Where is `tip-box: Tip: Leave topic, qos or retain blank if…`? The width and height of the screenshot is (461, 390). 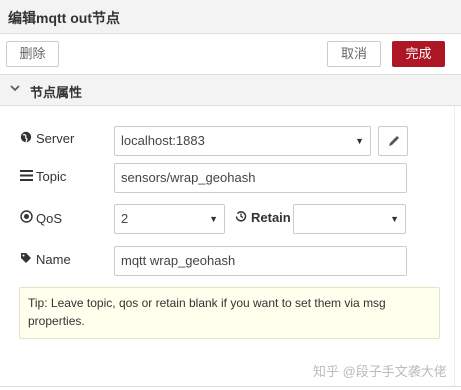
tip-box: Tip: Leave topic, qos or retain blank if… is located at coordinates (229, 313).